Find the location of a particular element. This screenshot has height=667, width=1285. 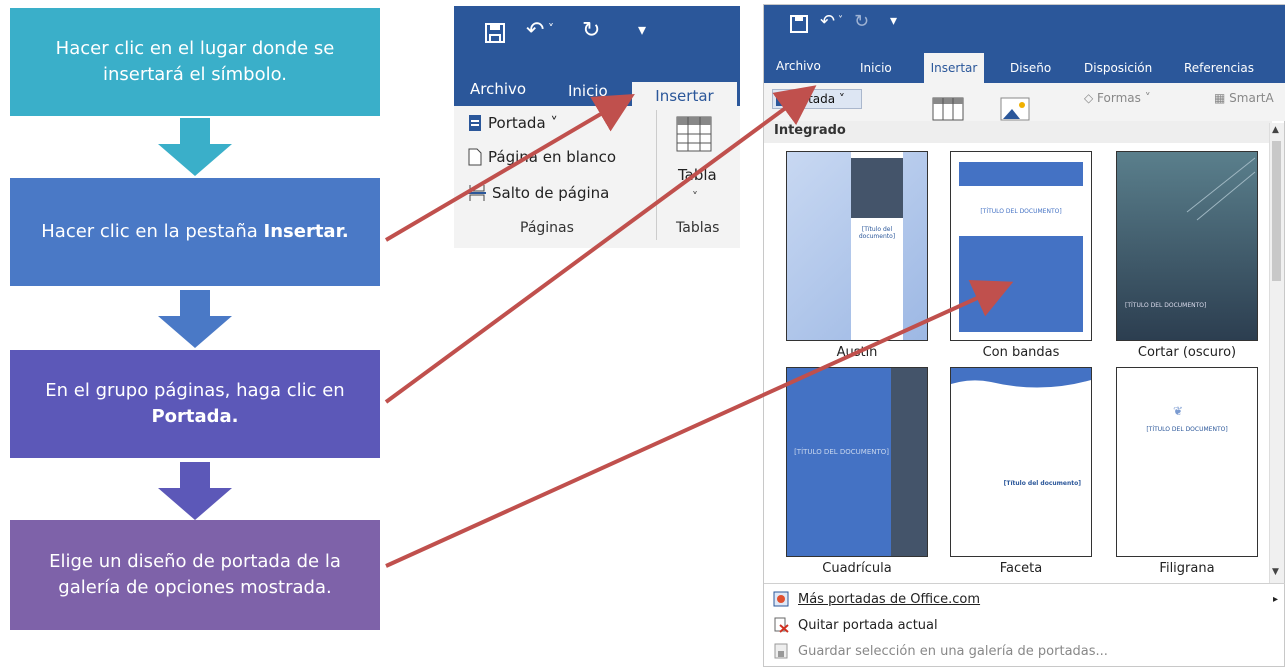

cover-bandas-title: [TÍTULO DEL DOCUMENTO] is located at coordinates (1021, 211).